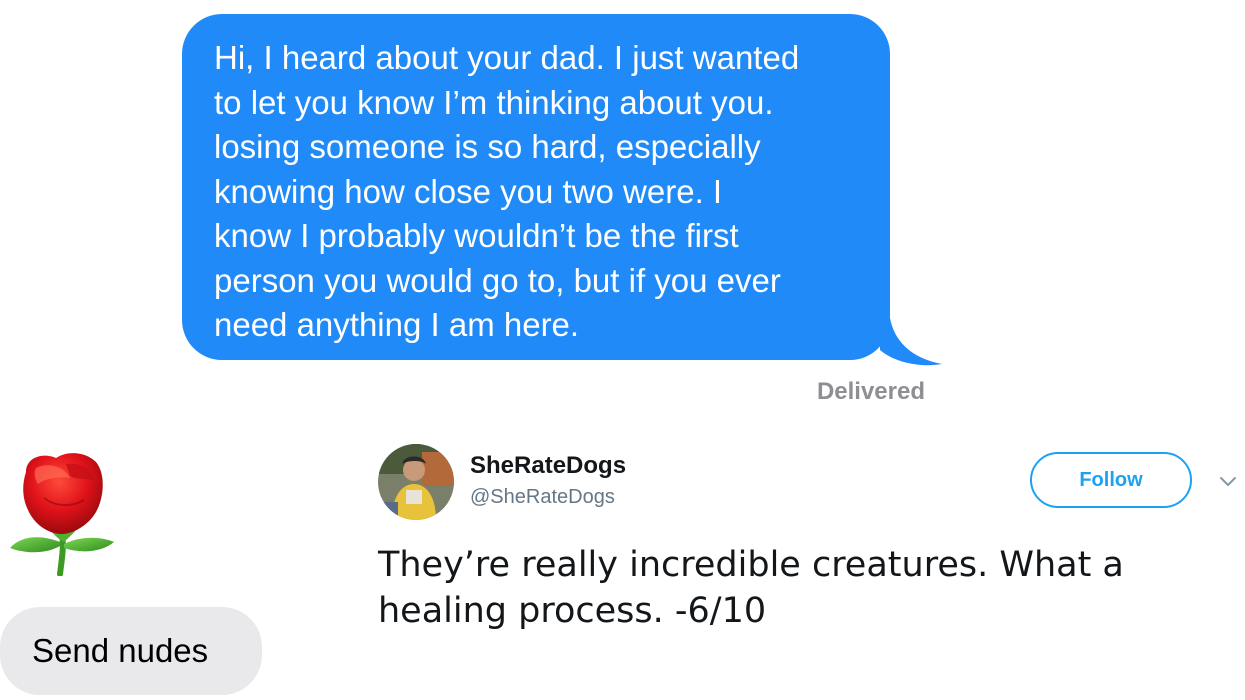 This screenshot has height=700, width=1245. I want to click on tweet-author-name: SheRateDogs, so click(548, 466).